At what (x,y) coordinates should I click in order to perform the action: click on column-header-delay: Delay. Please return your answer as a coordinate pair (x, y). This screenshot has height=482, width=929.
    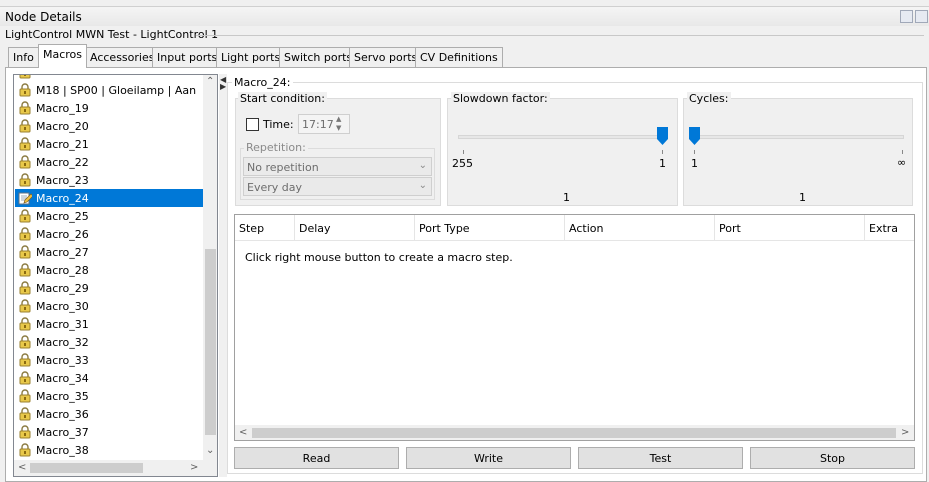
    Looking at the image, I should click on (355, 227).